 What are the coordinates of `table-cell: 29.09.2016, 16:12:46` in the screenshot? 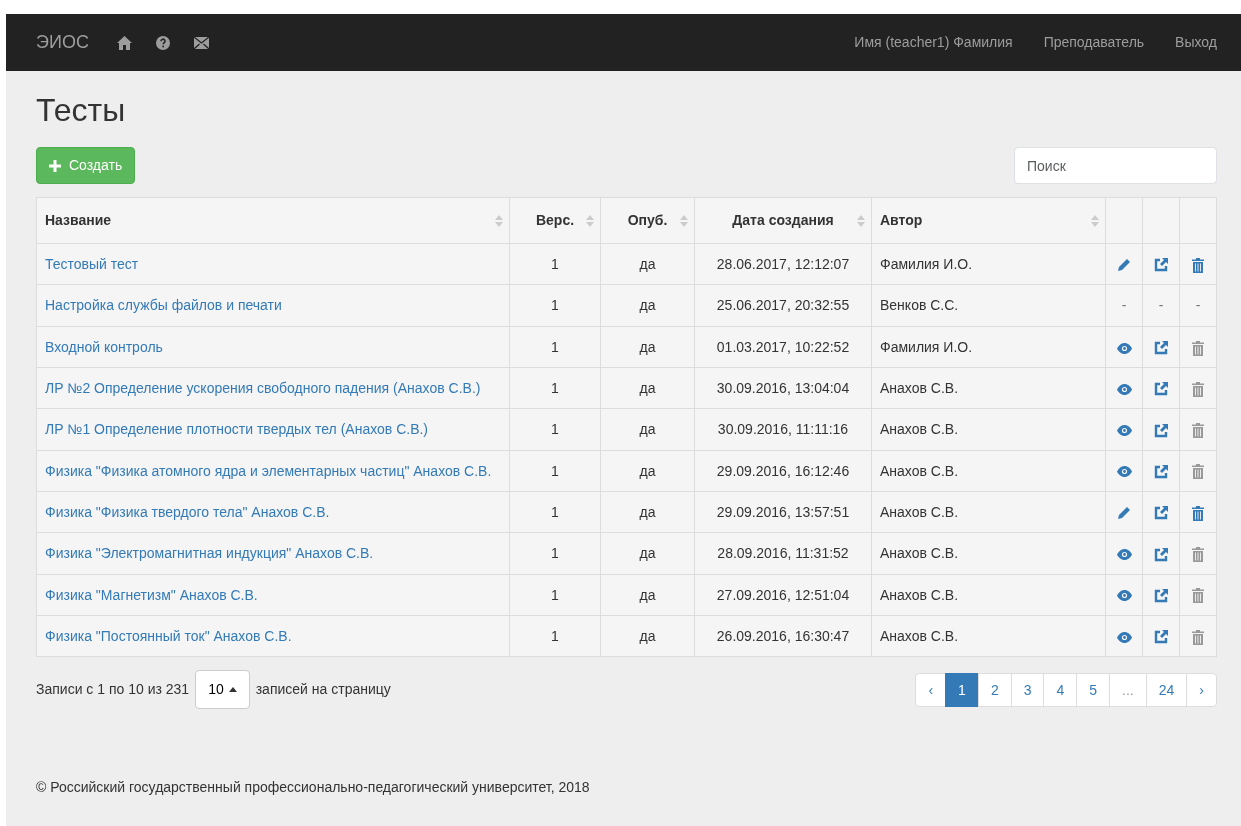 It's located at (783, 471).